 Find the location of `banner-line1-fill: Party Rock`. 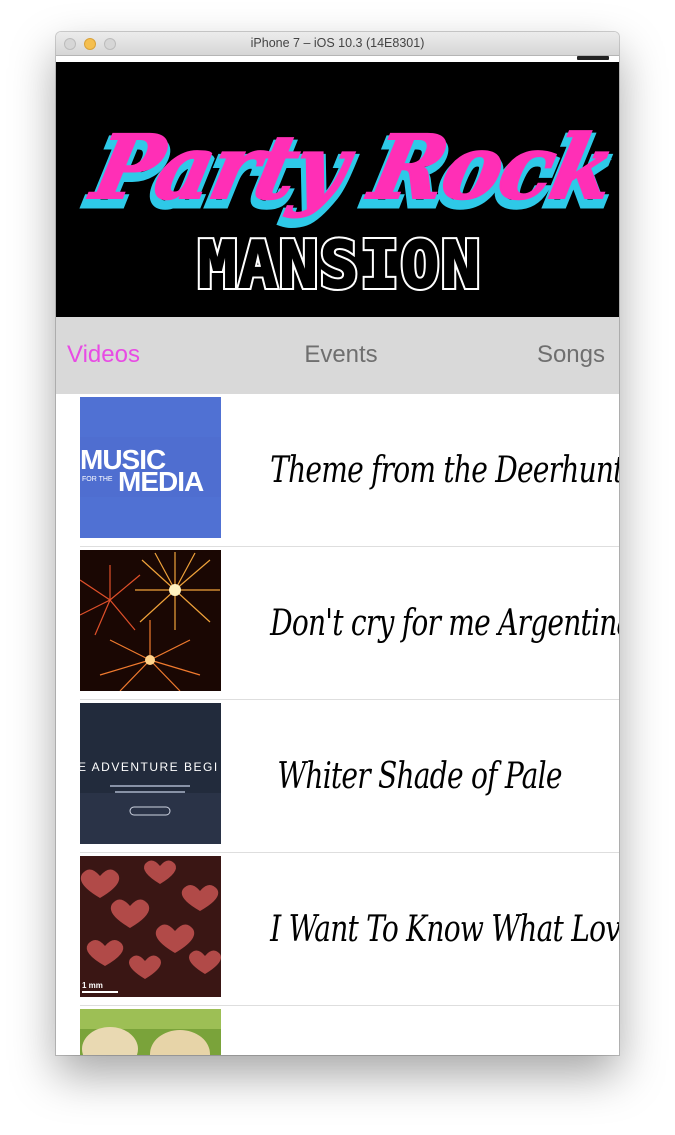

banner-line1-fill: Party Rock is located at coordinates (350, 167).